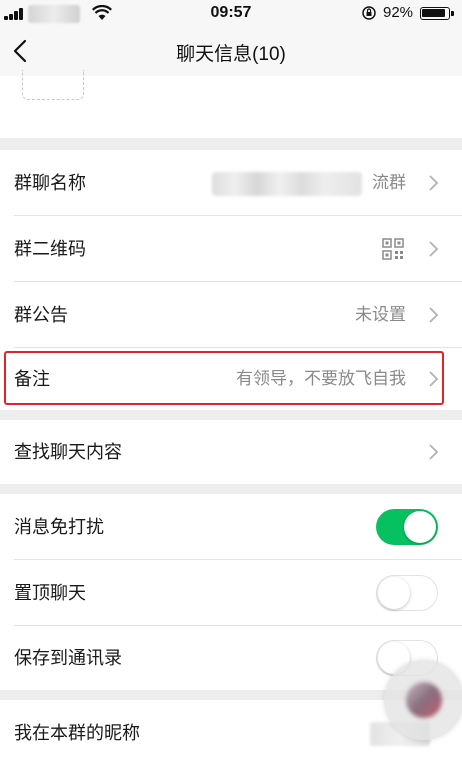 The width and height of the screenshot is (462, 776). I want to click on status-bar: 09:57 92%, so click(231, 13).